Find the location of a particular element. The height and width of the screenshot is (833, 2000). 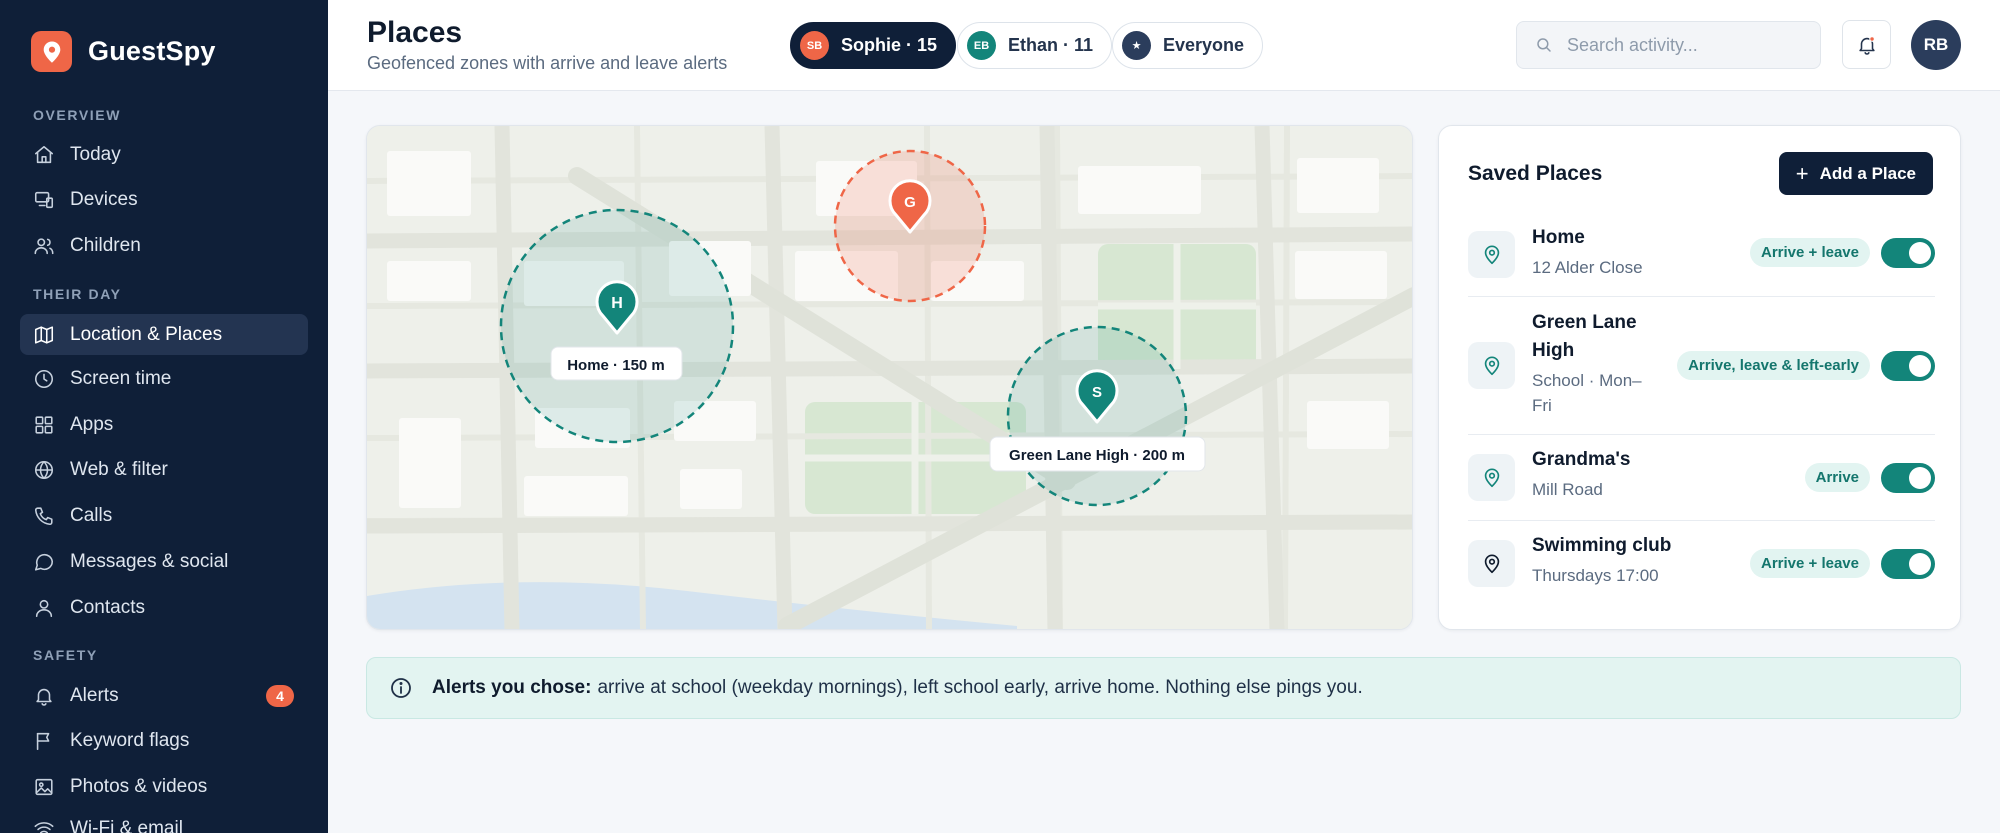

brand-name: GuestSpy is located at coordinates (152, 51).